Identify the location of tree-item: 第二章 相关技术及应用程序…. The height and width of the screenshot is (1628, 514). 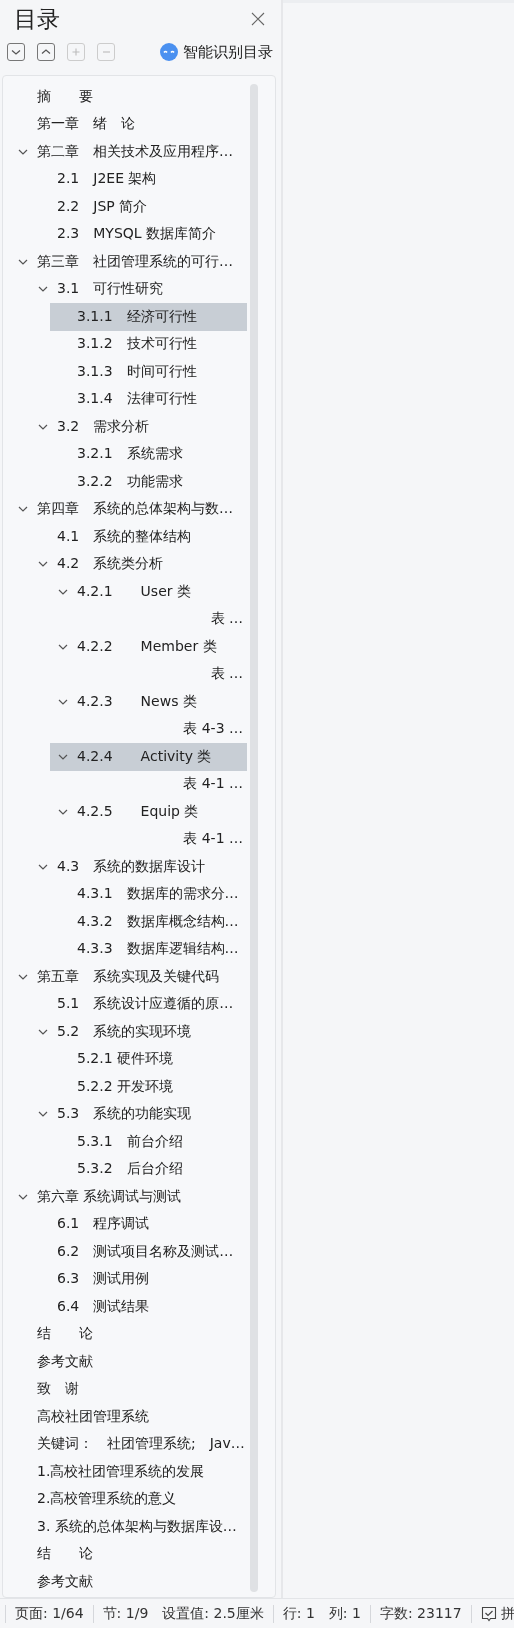
(128, 152).